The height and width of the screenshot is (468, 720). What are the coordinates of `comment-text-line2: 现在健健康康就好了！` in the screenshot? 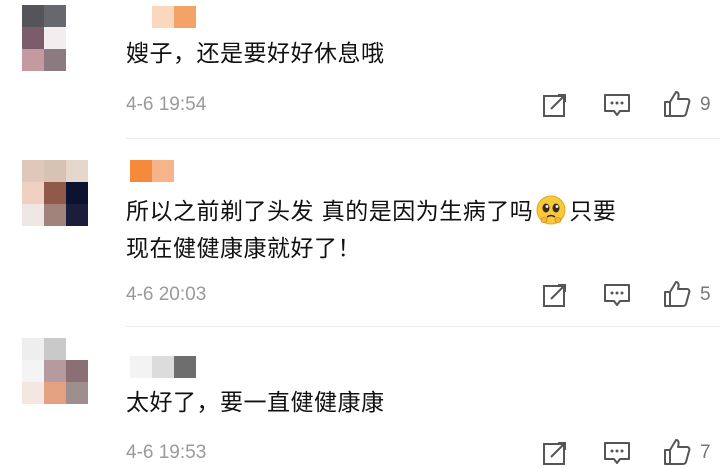 It's located at (243, 249).